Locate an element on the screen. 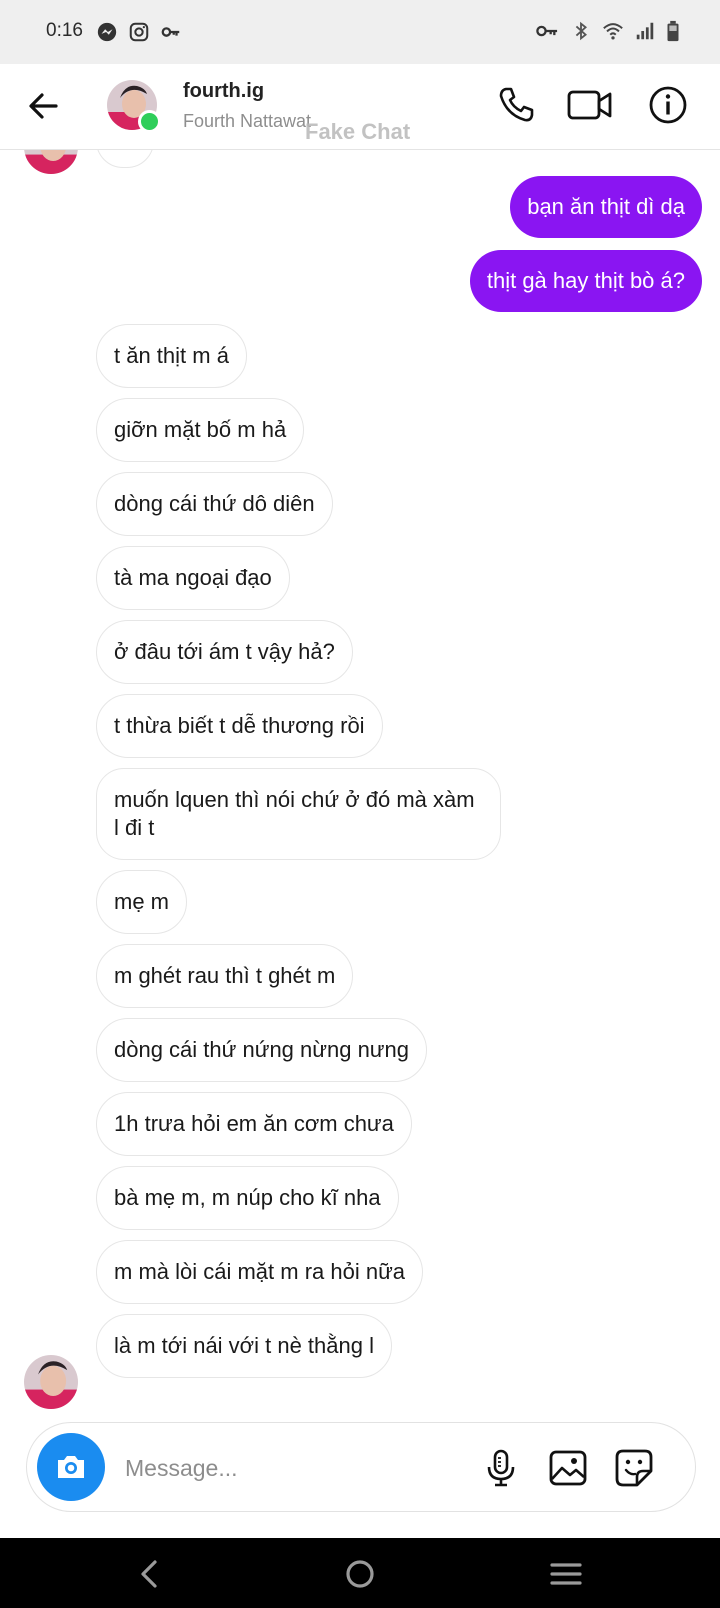  camera-icon is located at coordinates (71, 1467).